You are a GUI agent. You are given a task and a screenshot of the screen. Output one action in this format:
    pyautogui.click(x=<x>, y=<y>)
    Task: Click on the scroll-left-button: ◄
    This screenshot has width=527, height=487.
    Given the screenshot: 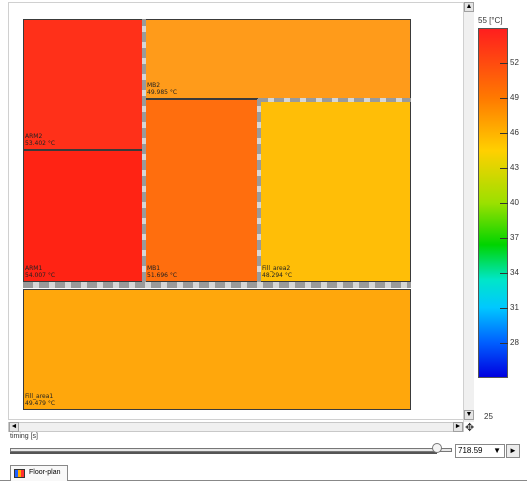 What is the action you would take?
    pyautogui.click(x=14, y=427)
    